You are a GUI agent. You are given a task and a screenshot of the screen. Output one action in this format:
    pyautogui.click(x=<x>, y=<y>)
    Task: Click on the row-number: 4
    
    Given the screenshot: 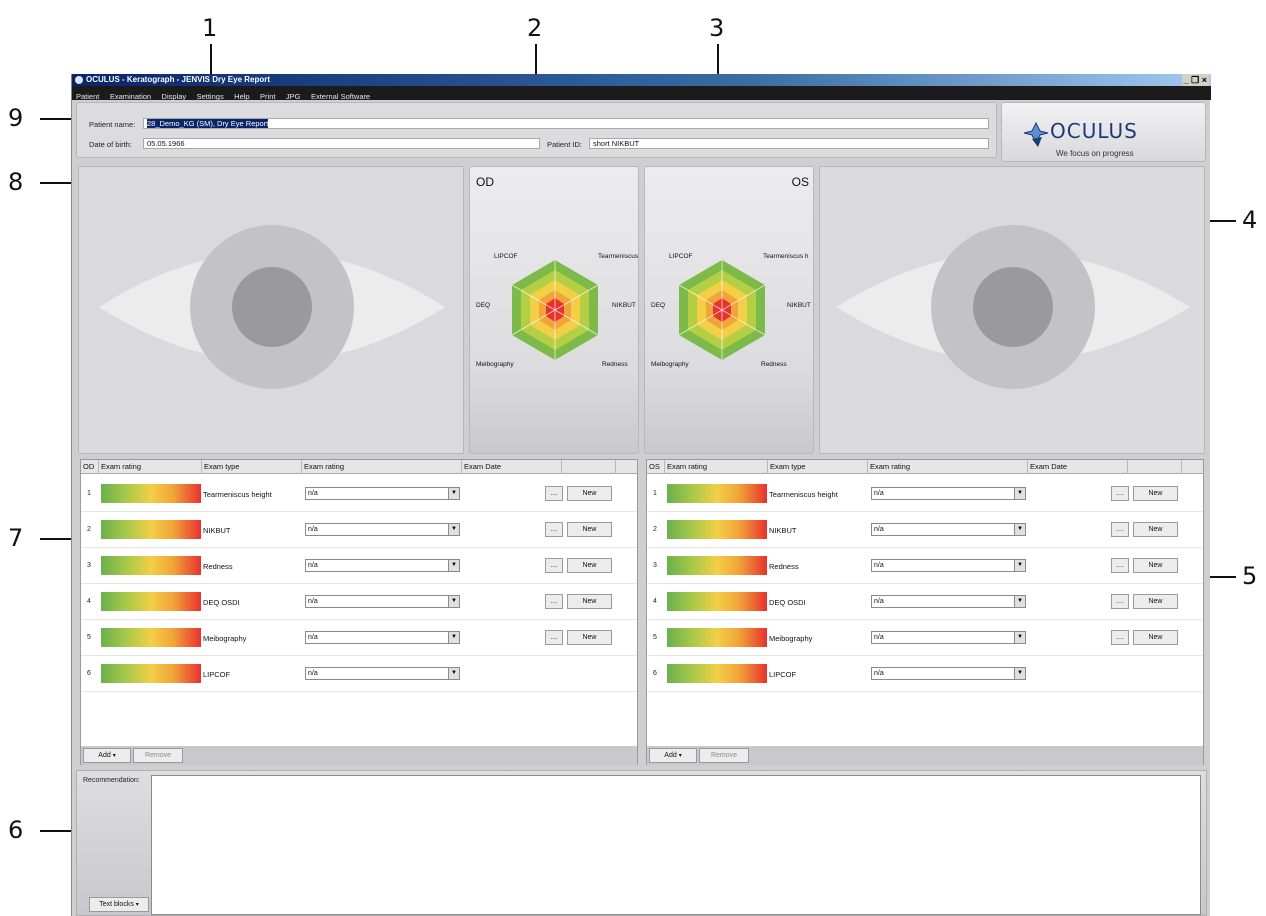 What is the action you would take?
    pyautogui.click(x=655, y=601)
    